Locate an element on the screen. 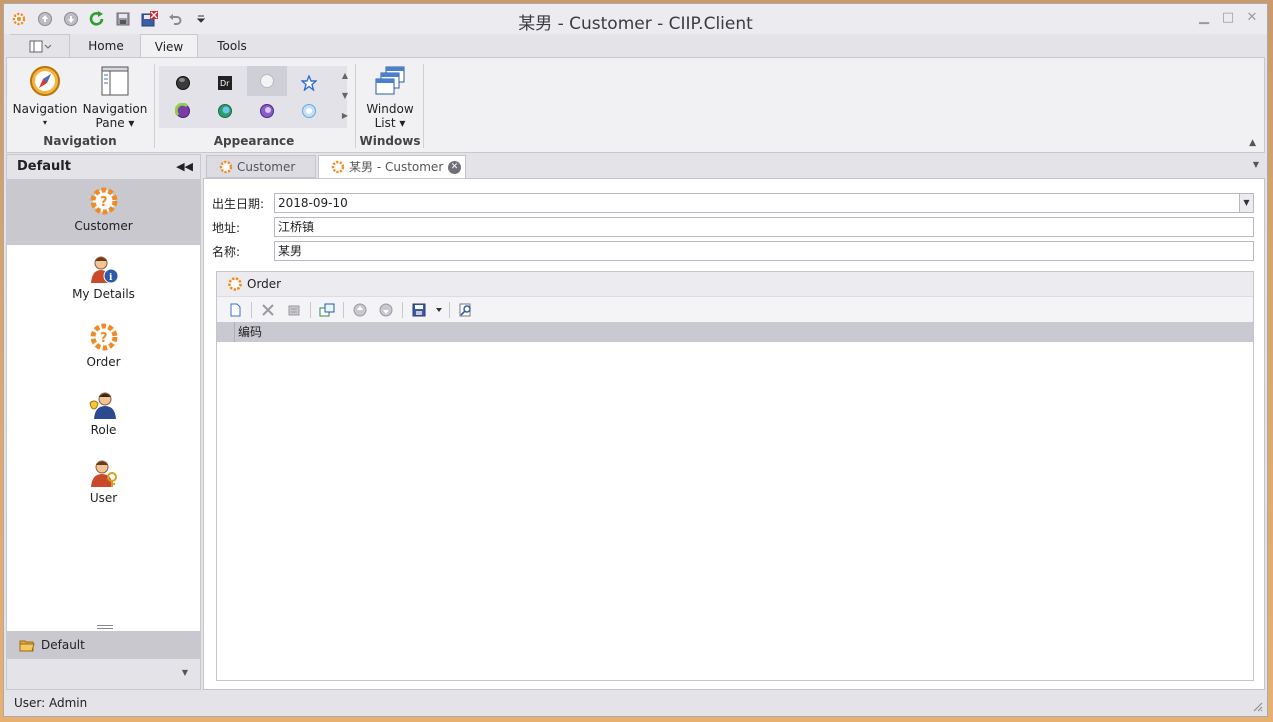 The image size is (1273, 722). birth-date-row: 出生日期: 2018-09-10 ▼ is located at coordinates (733, 203).